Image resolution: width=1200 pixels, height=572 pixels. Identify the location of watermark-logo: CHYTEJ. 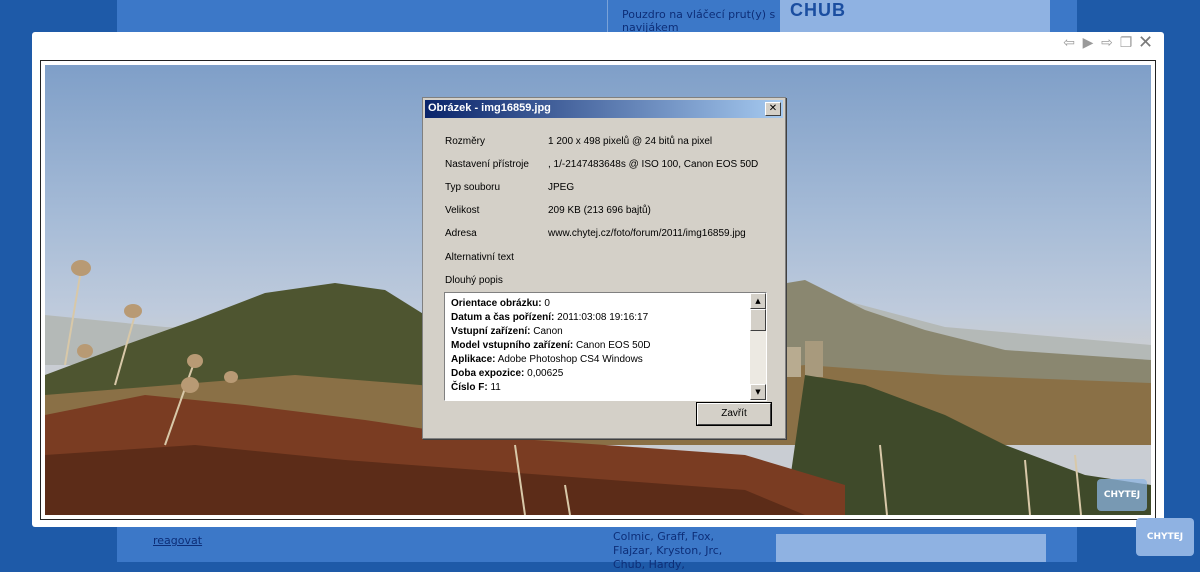
(1122, 495).